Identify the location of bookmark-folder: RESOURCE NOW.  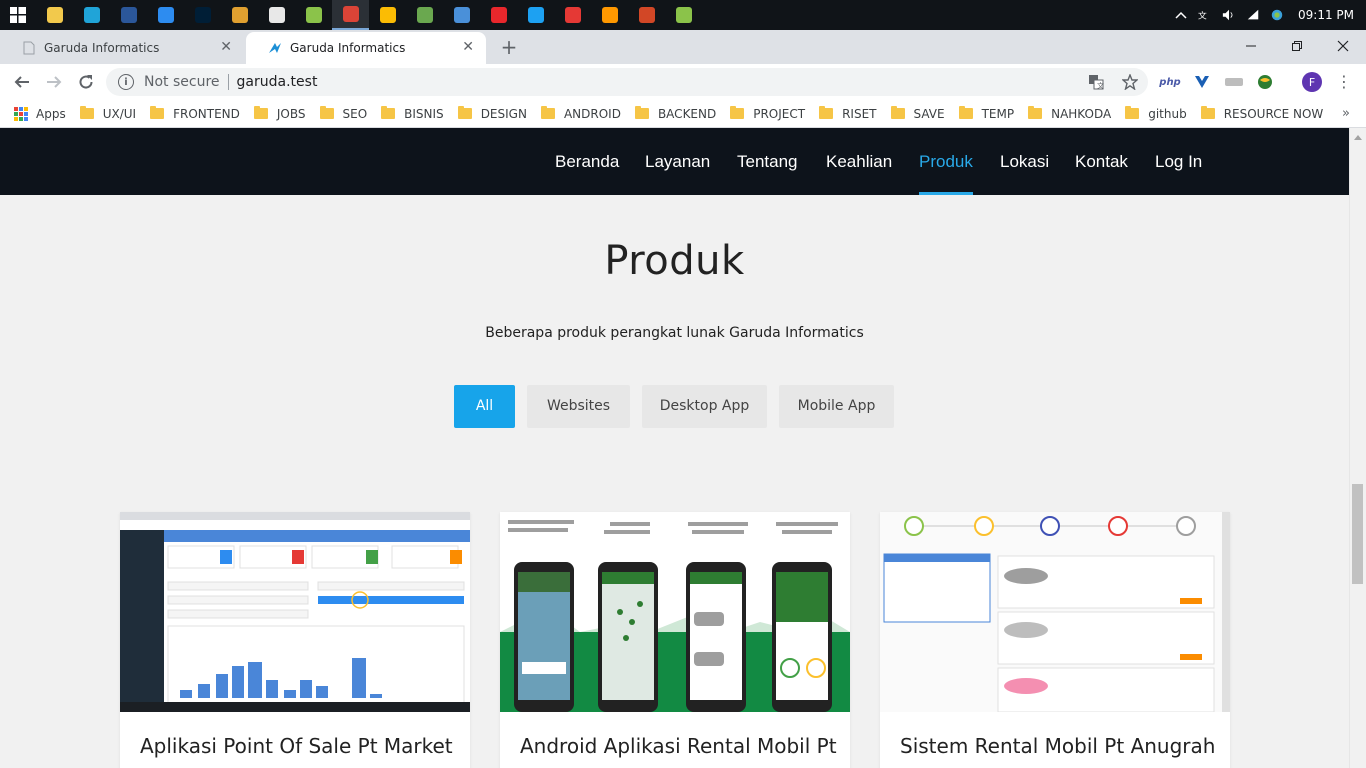
(1261, 114).